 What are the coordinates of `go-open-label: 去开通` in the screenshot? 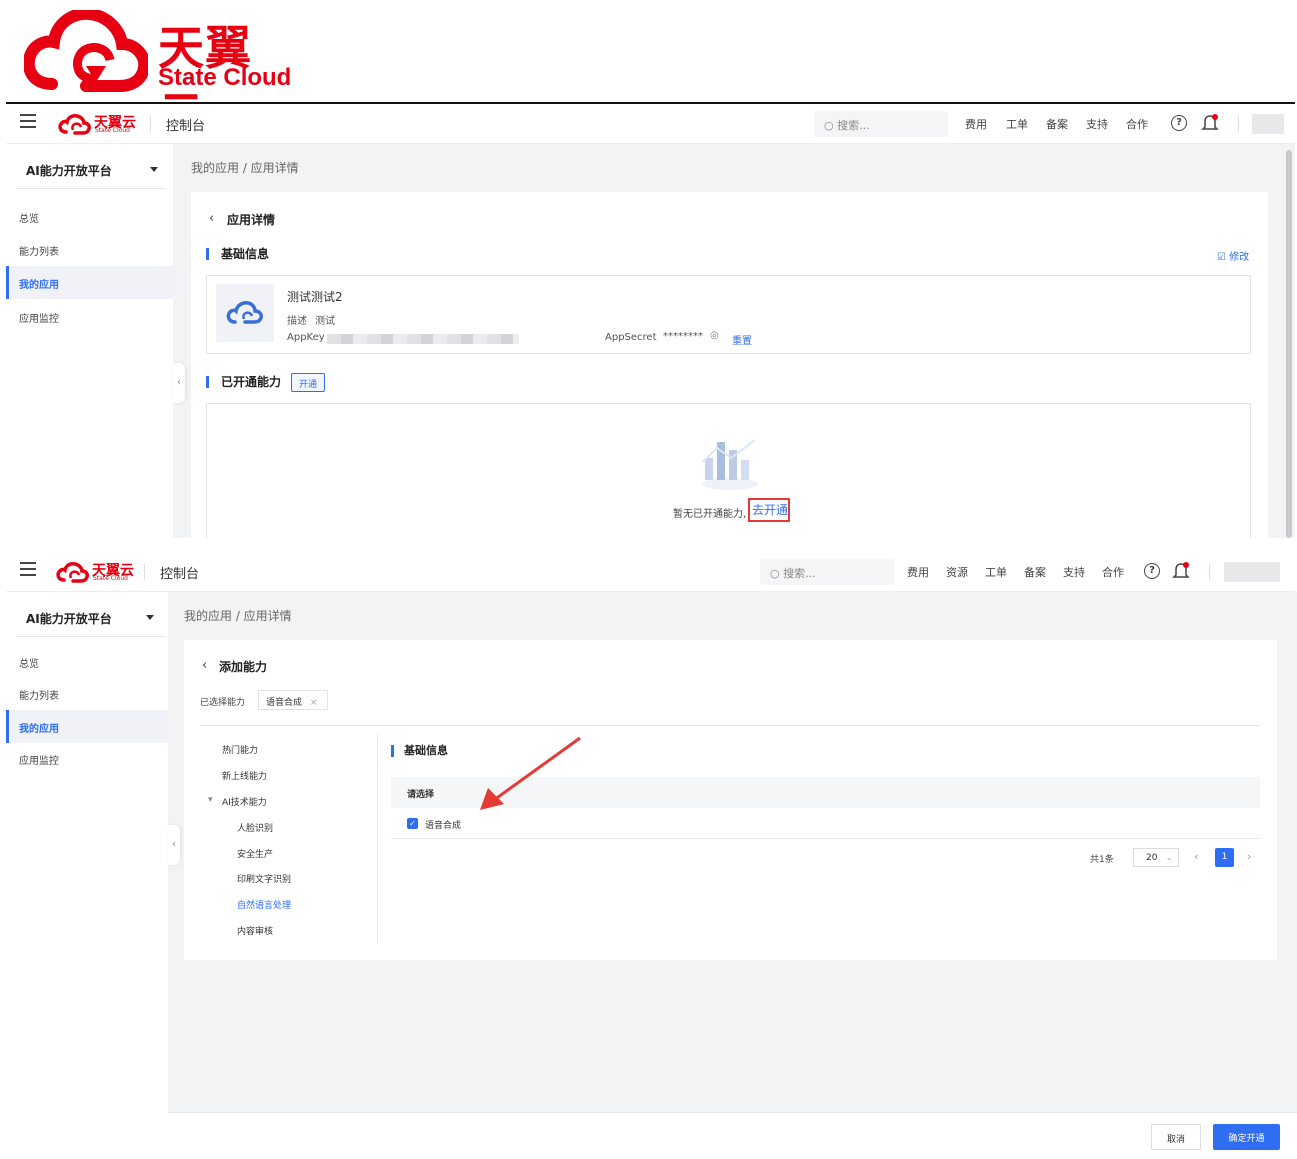 It's located at (770, 510).